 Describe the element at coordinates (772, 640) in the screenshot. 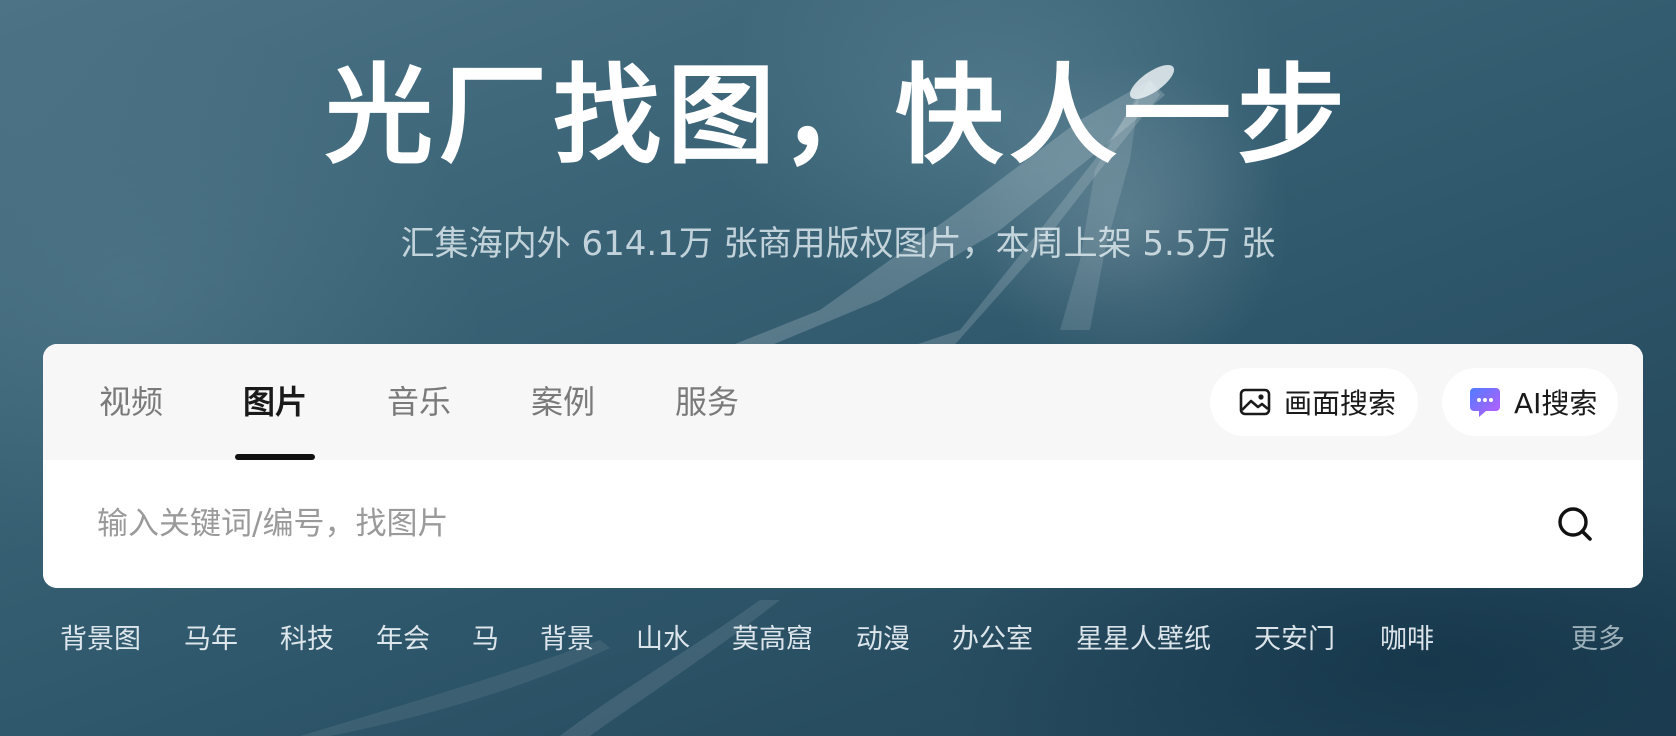

I see `hot-tag: 莫高窟` at that location.